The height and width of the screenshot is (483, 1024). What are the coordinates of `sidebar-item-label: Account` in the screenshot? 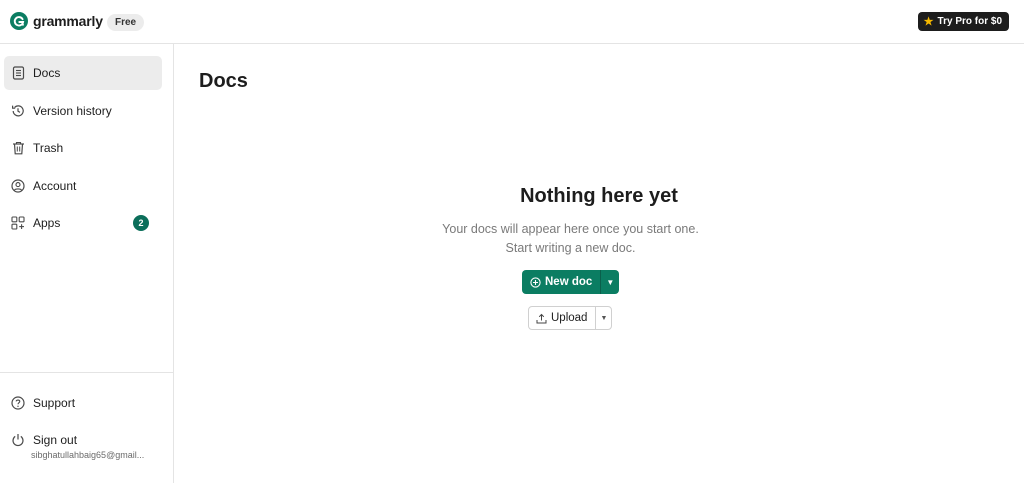 It's located at (55, 186).